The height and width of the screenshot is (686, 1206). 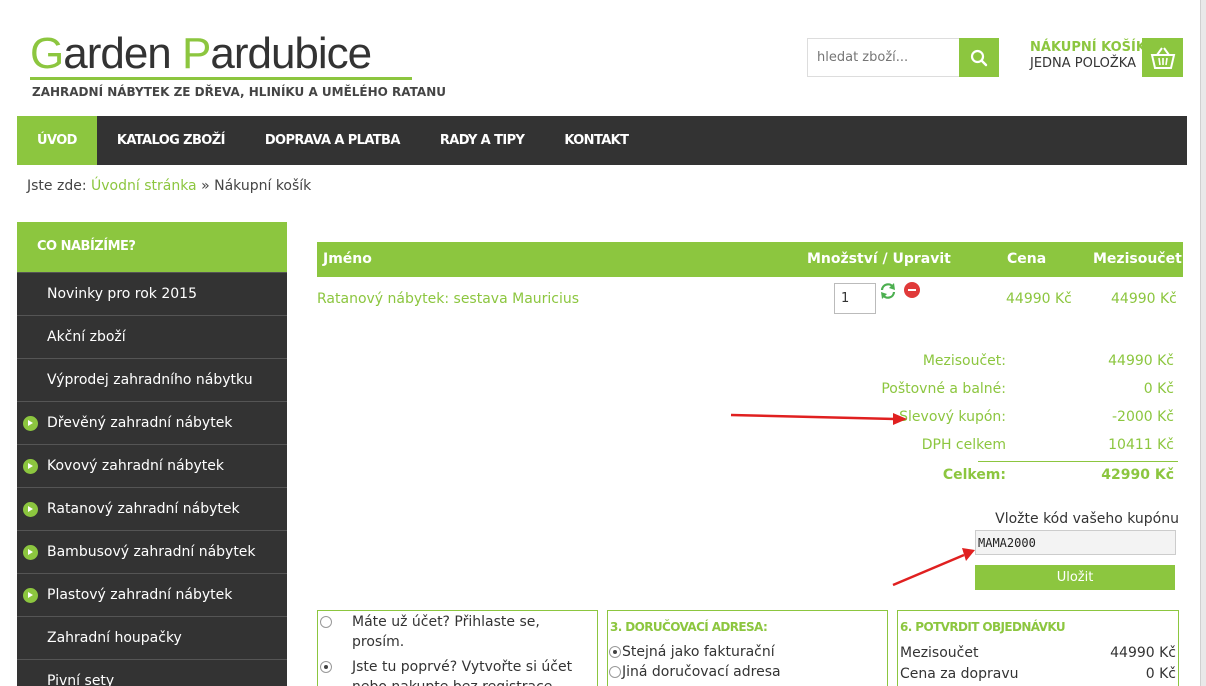 What do you see at coordinates (1142, 417) in the screenshot?
I see `summary-coupon-value: -2000 Kč` at bounding box center [1142, 417].